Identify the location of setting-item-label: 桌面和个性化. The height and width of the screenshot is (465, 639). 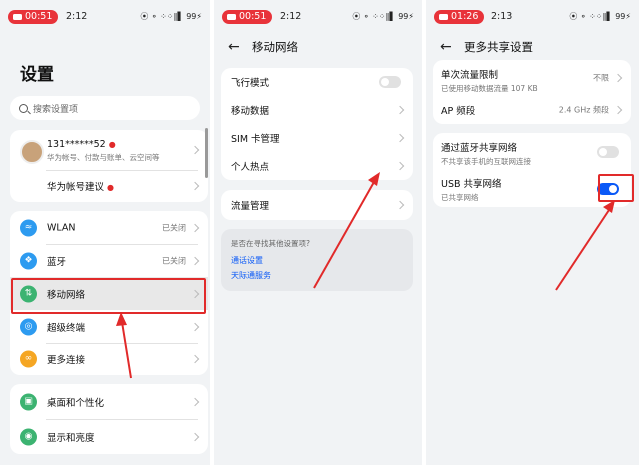
(76, 403).